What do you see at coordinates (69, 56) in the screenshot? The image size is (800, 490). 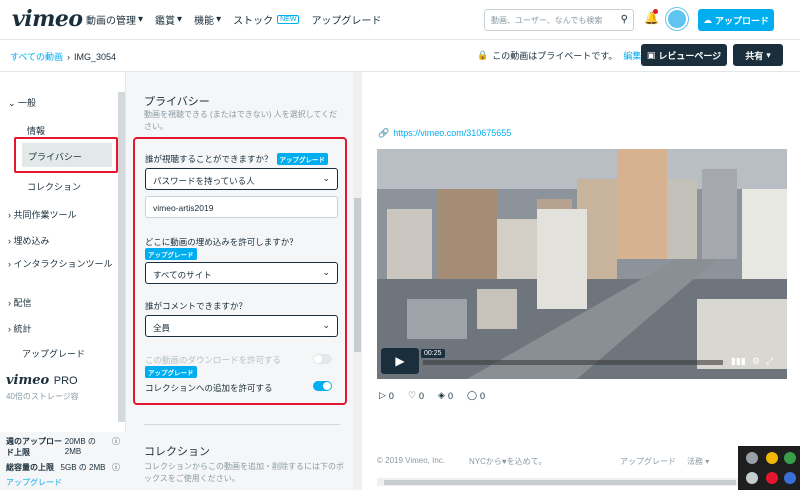 I see `chevron-right-icon: ›` at bounding box center [69, 56].